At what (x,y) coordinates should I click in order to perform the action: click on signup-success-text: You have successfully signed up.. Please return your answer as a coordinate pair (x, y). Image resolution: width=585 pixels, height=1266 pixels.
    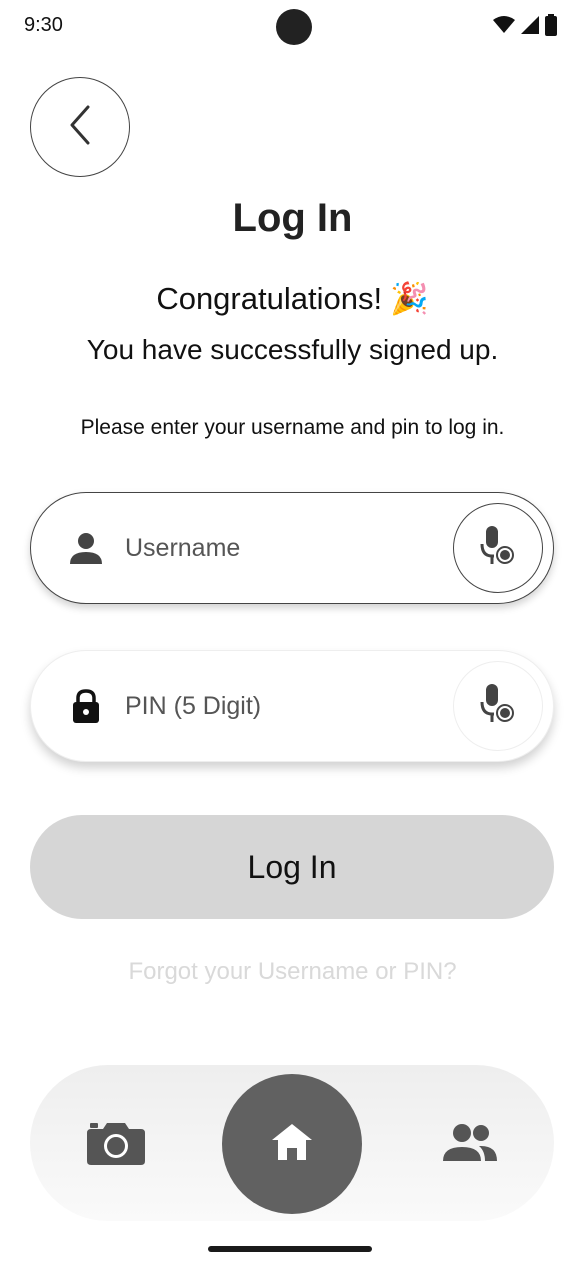
    Looking at the image, I should click on (292, 349).